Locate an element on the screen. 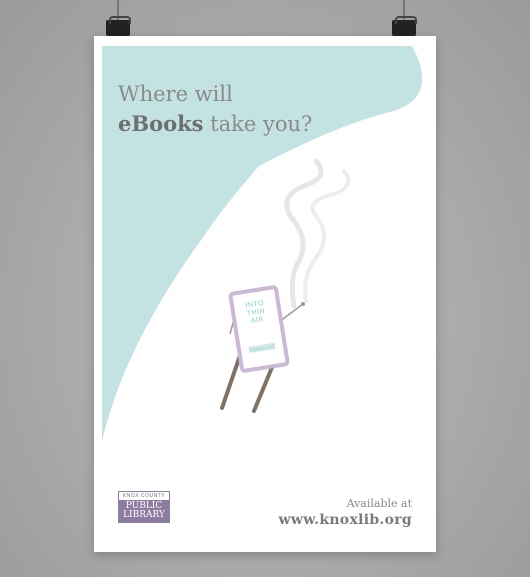 Image resolution: width=530 pixels, height=577 pixels. headline-line-2: eBooks take you? is located at coordinates (215, 124).